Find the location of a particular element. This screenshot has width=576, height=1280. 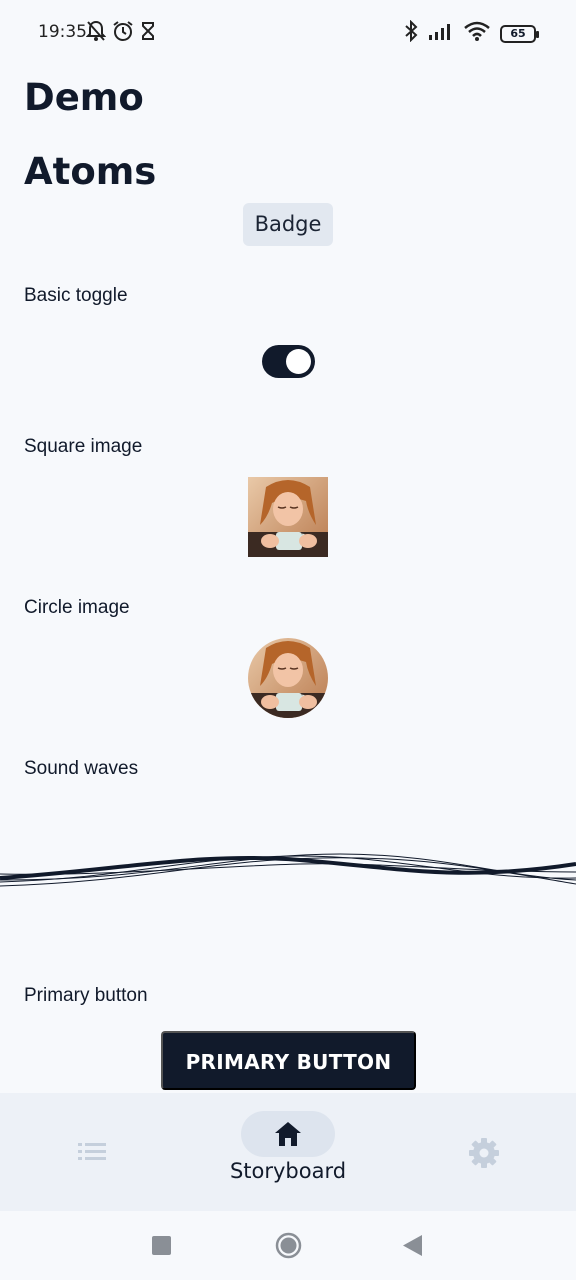

circle-image is located at coordinates (288, 678).